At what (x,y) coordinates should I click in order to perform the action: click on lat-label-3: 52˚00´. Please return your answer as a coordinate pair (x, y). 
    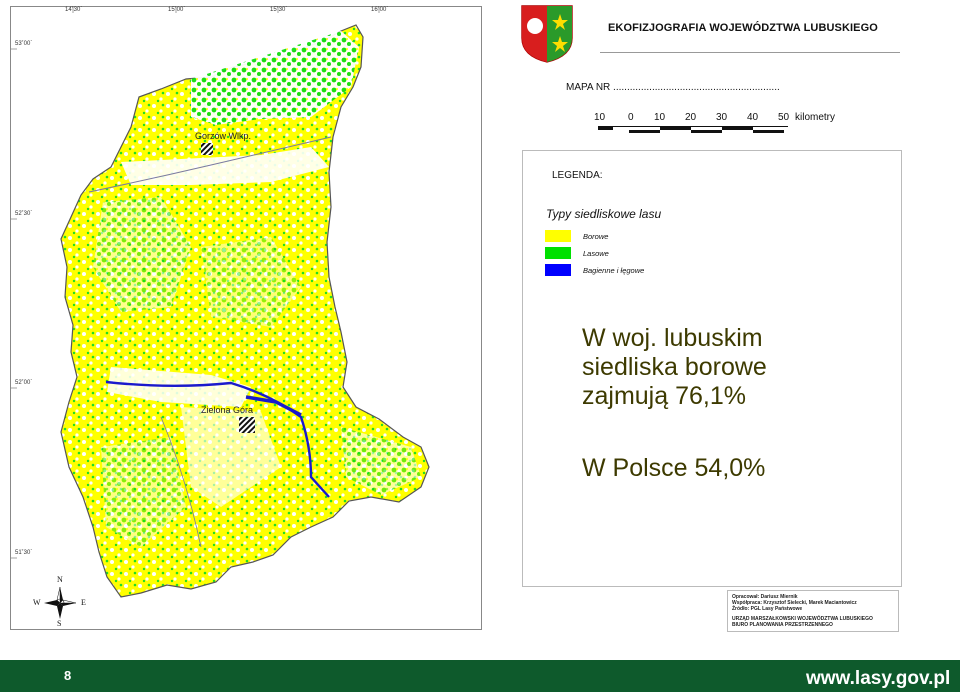
    Looking at the image, I should click on (24, 383).